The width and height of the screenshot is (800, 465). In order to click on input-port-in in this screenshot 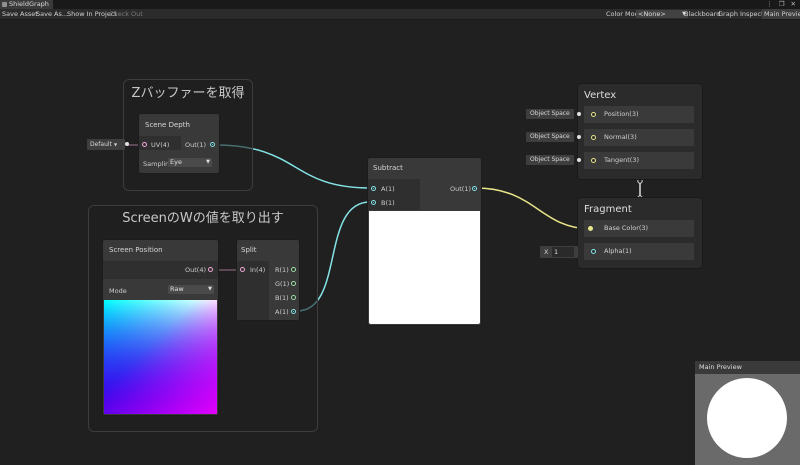, I will do `click(242, 269)`.